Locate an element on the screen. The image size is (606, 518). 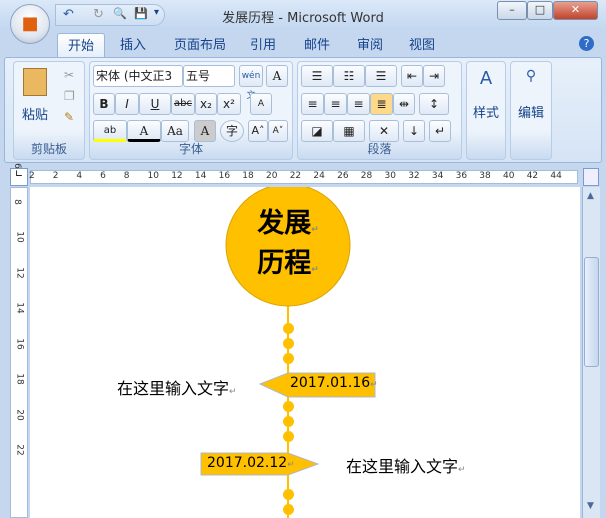
sort-button: ↓ is located at coordinates (414, 131).